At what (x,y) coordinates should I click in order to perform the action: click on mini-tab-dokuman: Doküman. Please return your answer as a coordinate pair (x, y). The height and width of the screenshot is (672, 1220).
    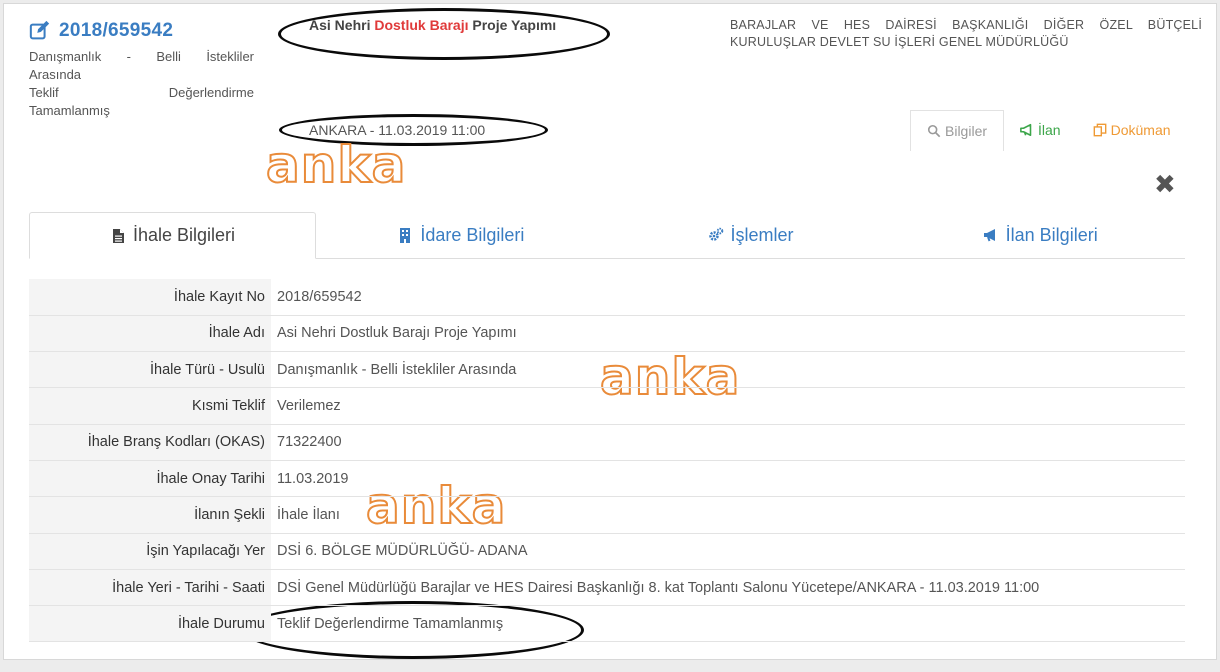
    Looking at the image, I should click on (1132, 130).